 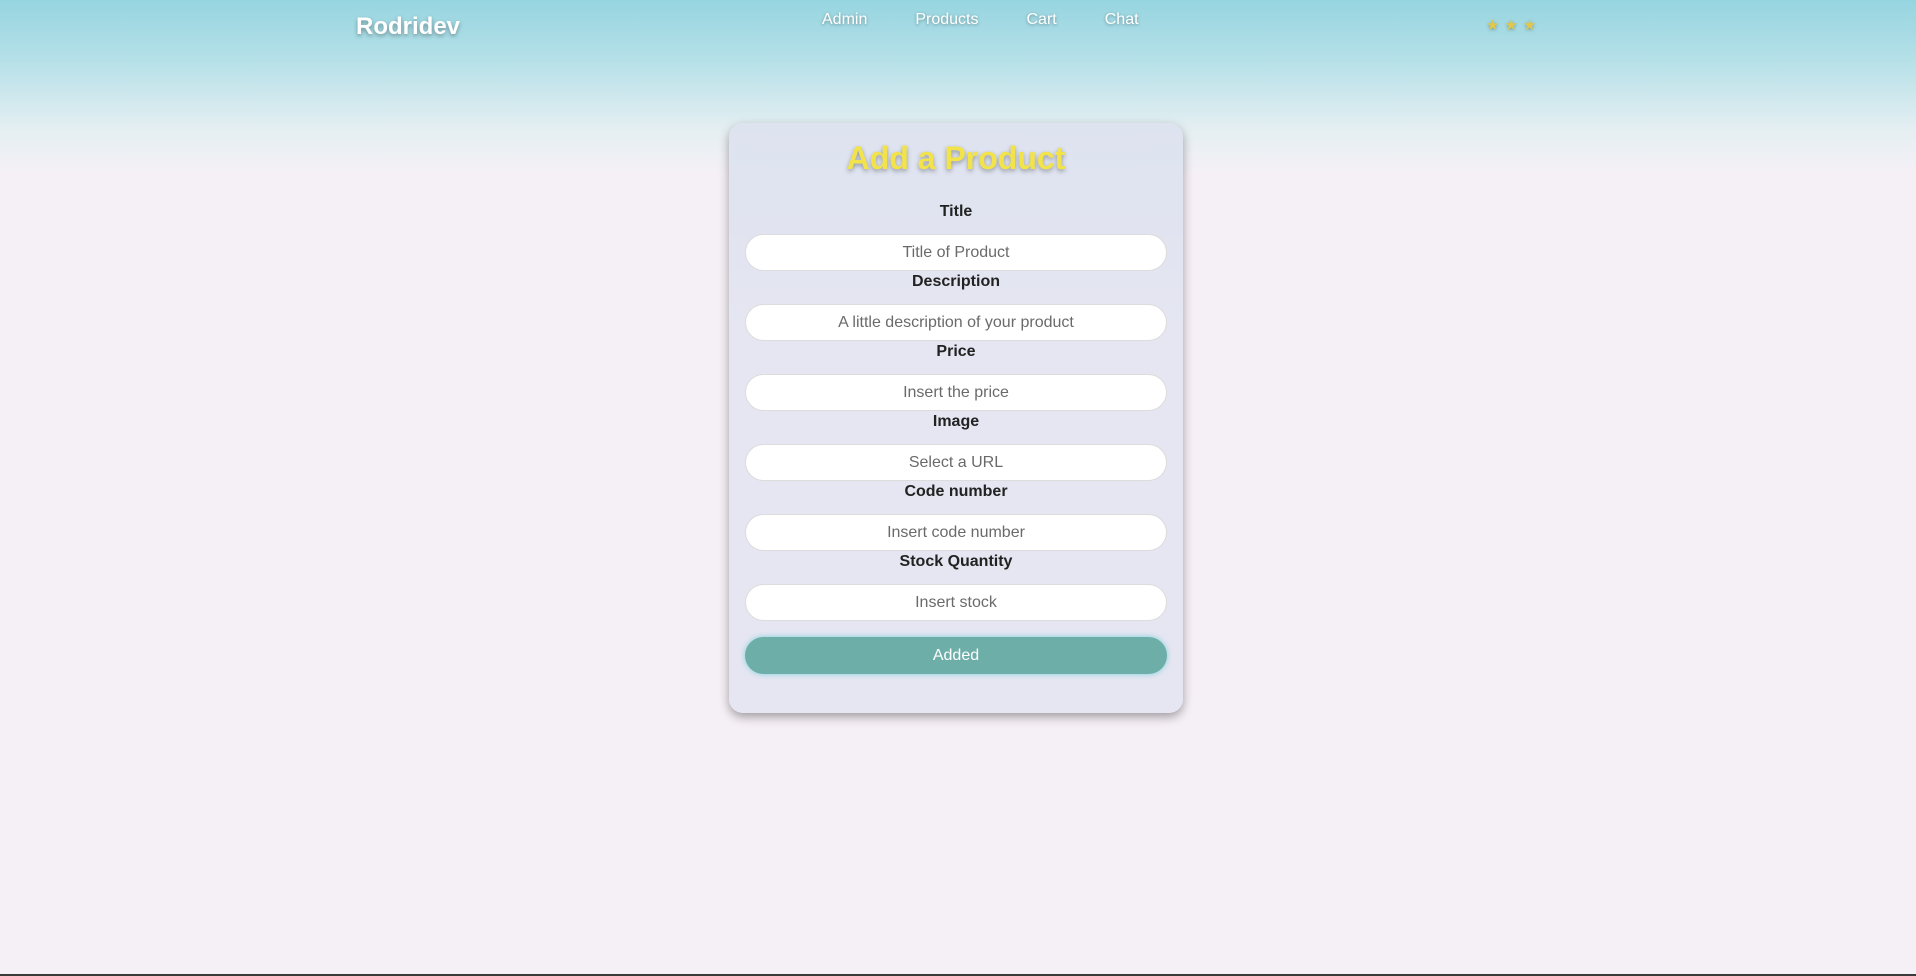 I want to click on description-label: Description, so click(x=955, y=281).